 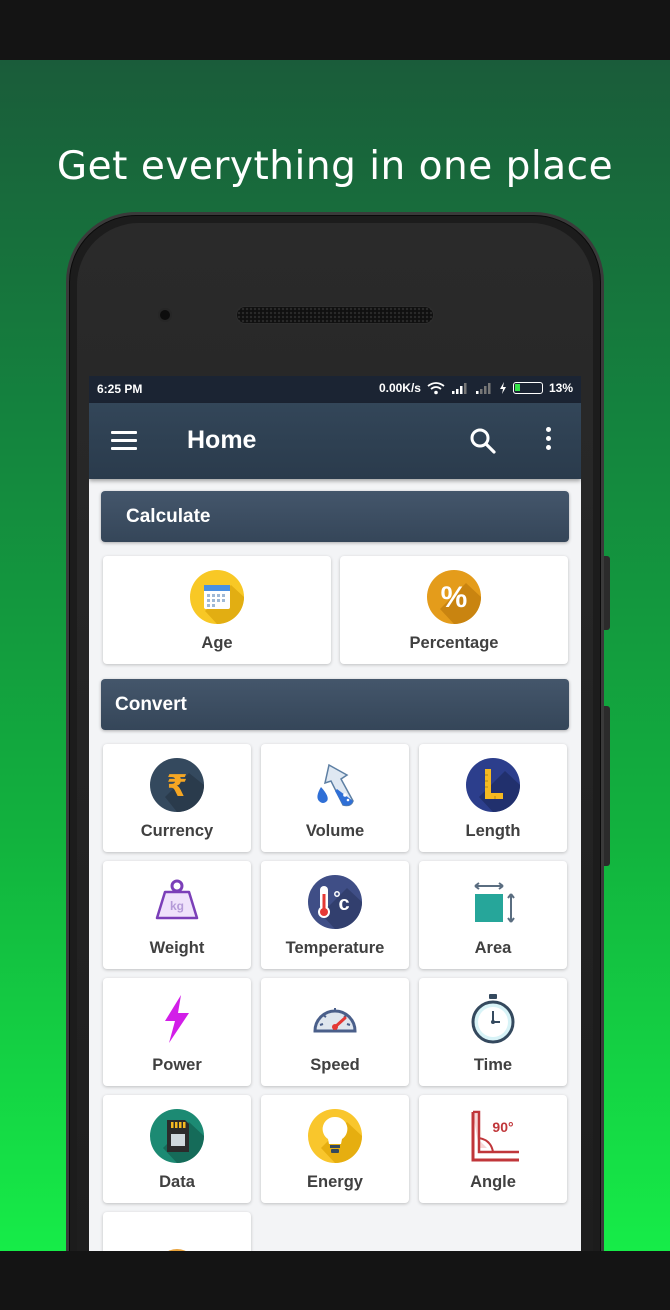 What do you see at coordinates (335, 389) in the screenshot?
I see `status-bar: 6:25 PM 0.00K/s 13%` at bounding box center [335, 389].